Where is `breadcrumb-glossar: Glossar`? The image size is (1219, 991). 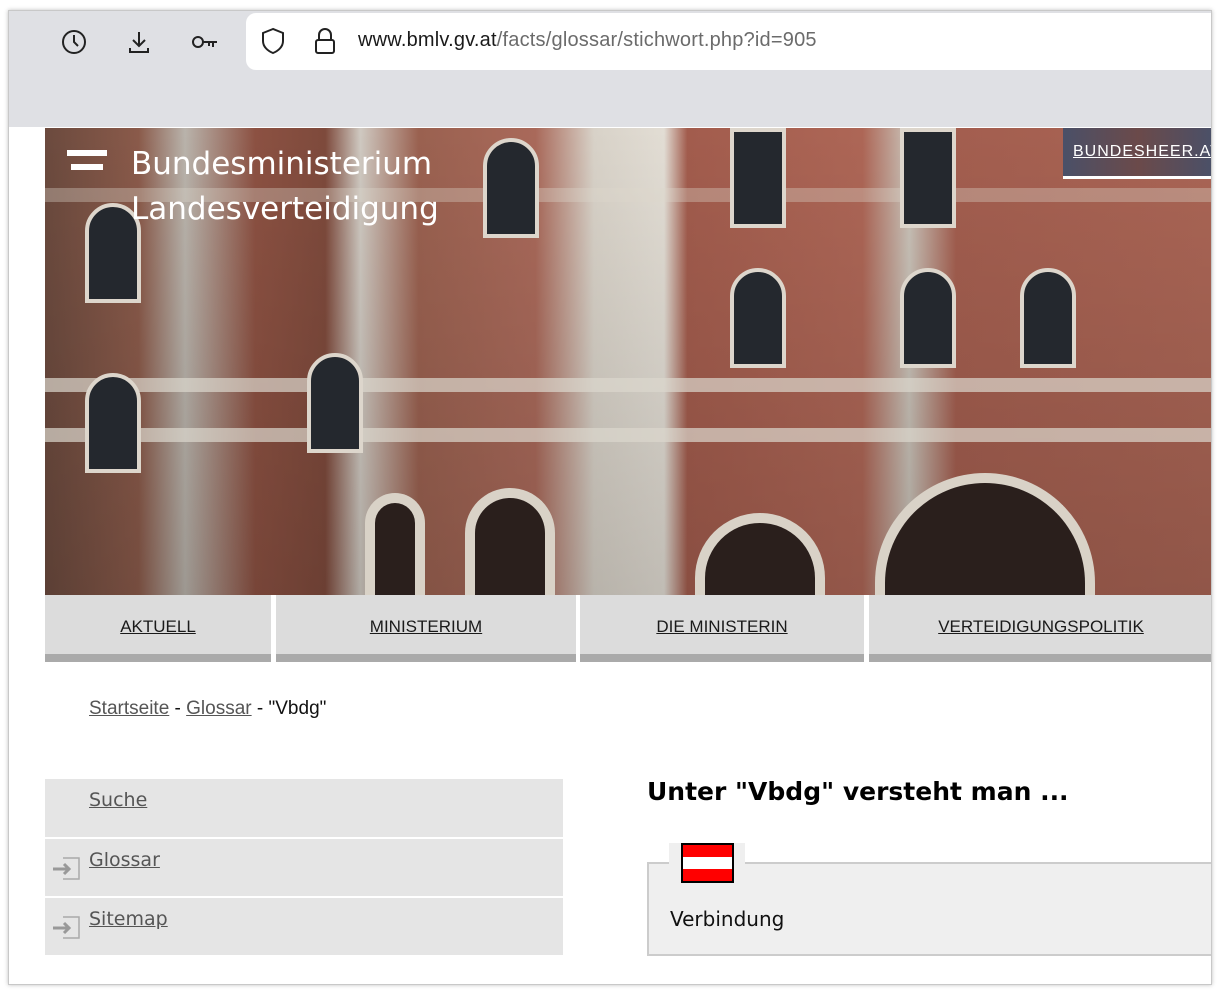 breadcrumb-glossar: Glossar is located at coordinates (218, 708).